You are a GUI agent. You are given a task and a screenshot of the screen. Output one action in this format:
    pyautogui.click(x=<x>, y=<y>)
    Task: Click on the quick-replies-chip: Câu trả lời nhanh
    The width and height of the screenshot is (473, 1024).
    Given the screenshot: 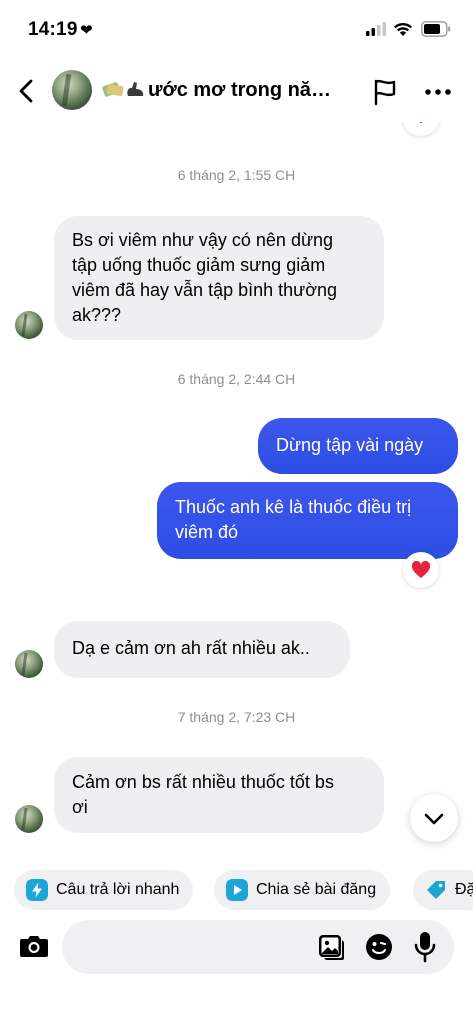 What is the action you would take?
    pyautogui.click(x=104, y=890)
    